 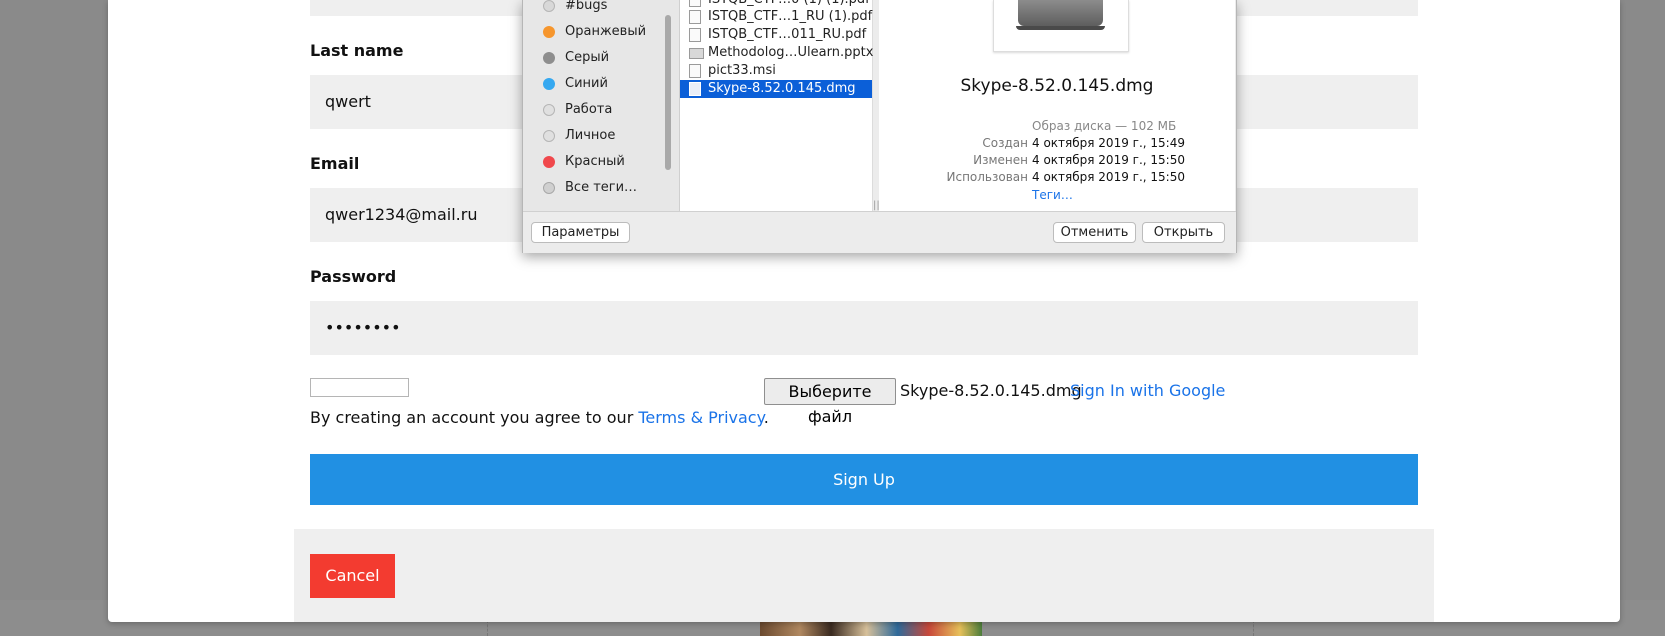 What do you see at coordinates (1104, 126) in the screenshot?
I see `preview-kind: Образ диска — 102 МБ` at bounding box center [1104, 126].